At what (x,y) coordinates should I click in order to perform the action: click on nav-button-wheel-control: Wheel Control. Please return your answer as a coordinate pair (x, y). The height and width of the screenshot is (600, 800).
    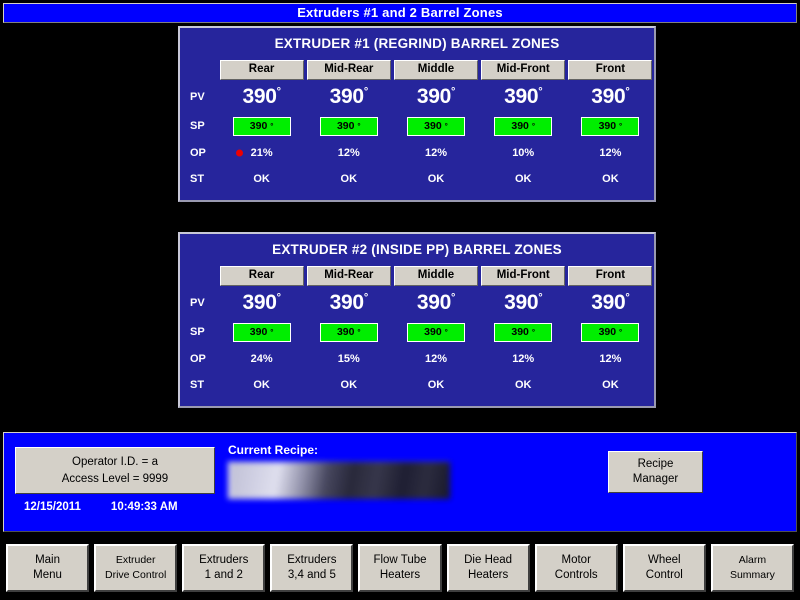
    Looking at the image, I should click on (664, 568).